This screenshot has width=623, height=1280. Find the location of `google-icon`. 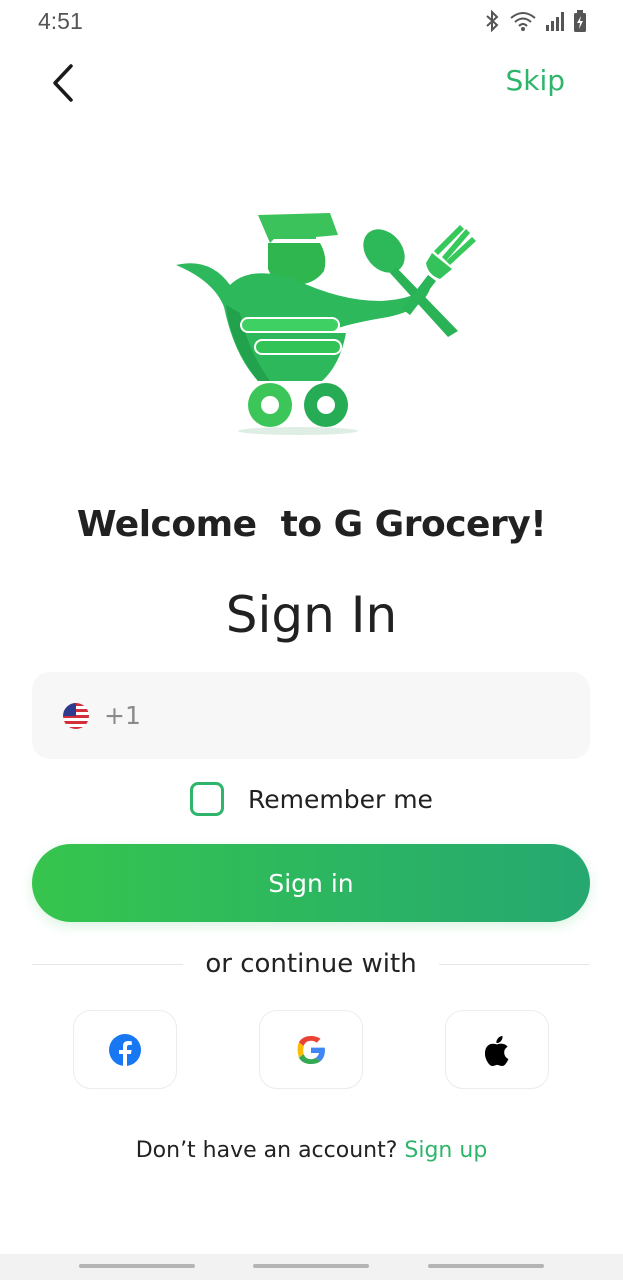

google-icon is located at coordinates (311, 1049).